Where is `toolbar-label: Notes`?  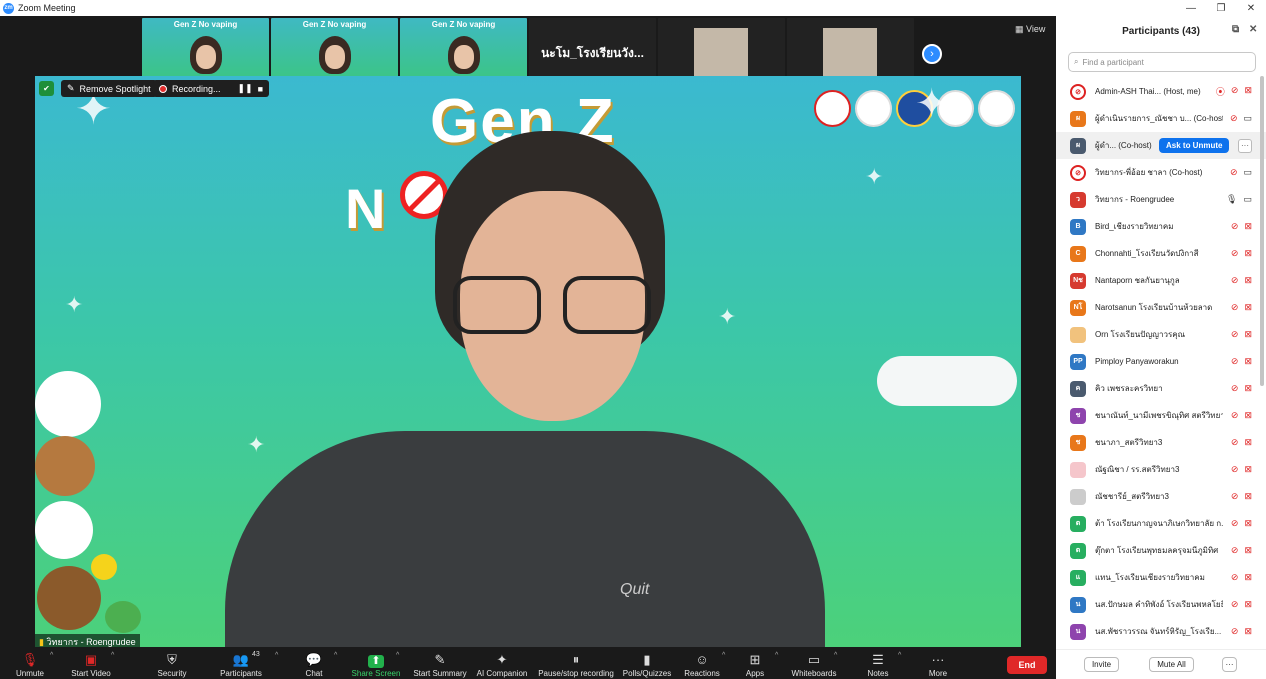
toolbar-label: Notes is located at coordinates (878, 673).